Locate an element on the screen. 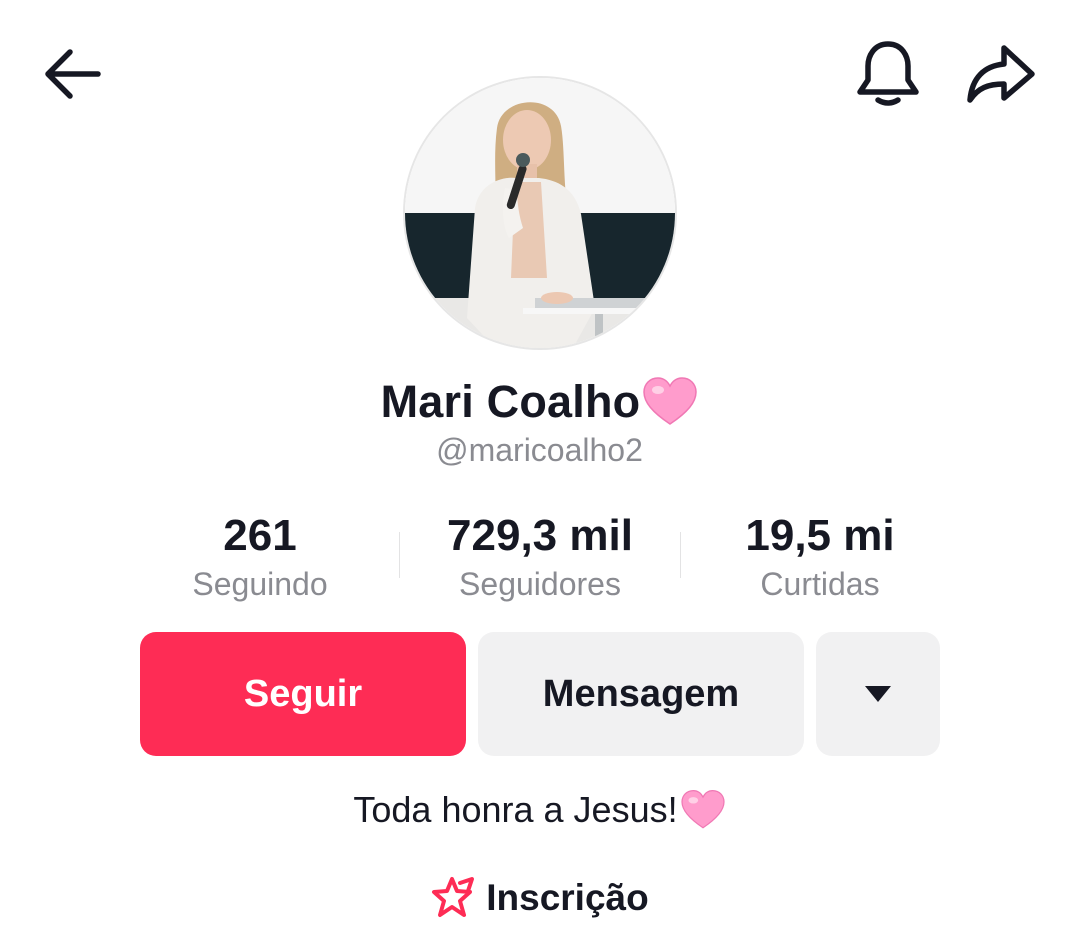 The height and width of the screenshot is (940, 1079). share-button is located at coordinates (1001, 74).